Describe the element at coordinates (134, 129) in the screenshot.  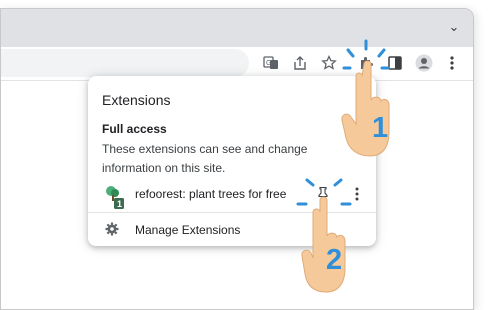
I see `full-access-heading: Full access` at that location.